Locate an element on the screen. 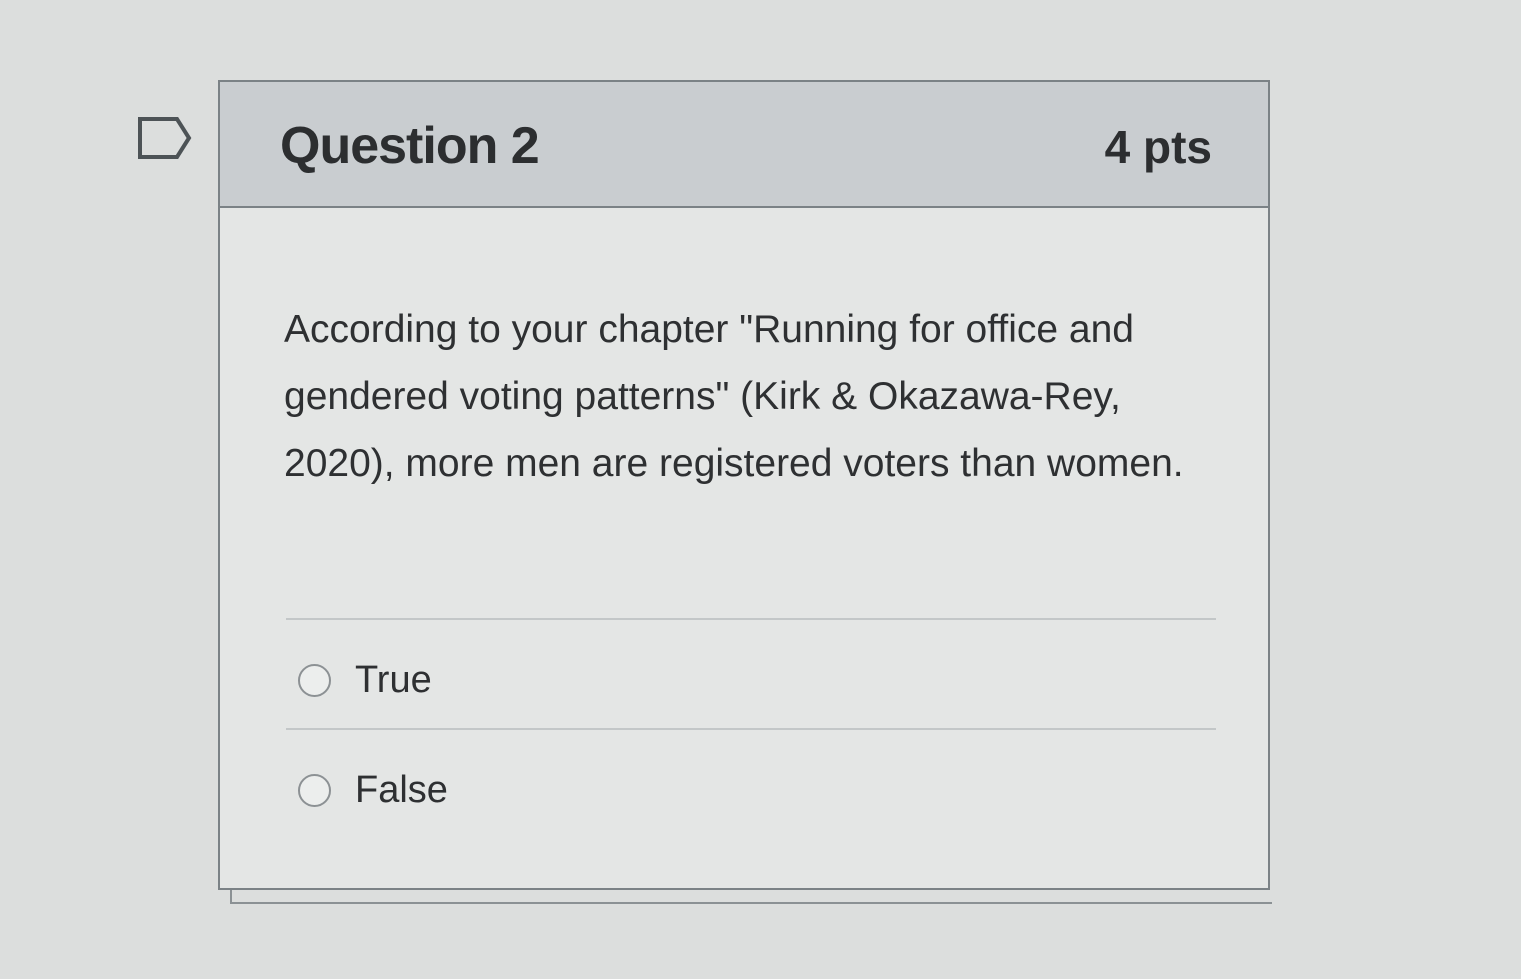 The width and height of the screenshot is (1521, 979). bookmark-flag-icon is located at coordinates (165, 138).